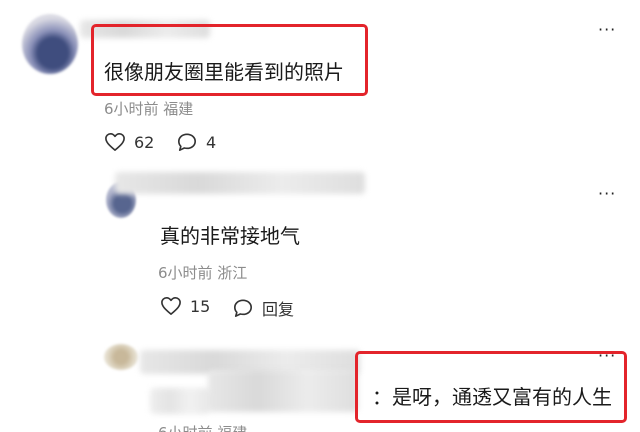  Describe the element at coordinates (230, 236) in the screenshot. I see `comment-text: 真的非常接地气` at that location.